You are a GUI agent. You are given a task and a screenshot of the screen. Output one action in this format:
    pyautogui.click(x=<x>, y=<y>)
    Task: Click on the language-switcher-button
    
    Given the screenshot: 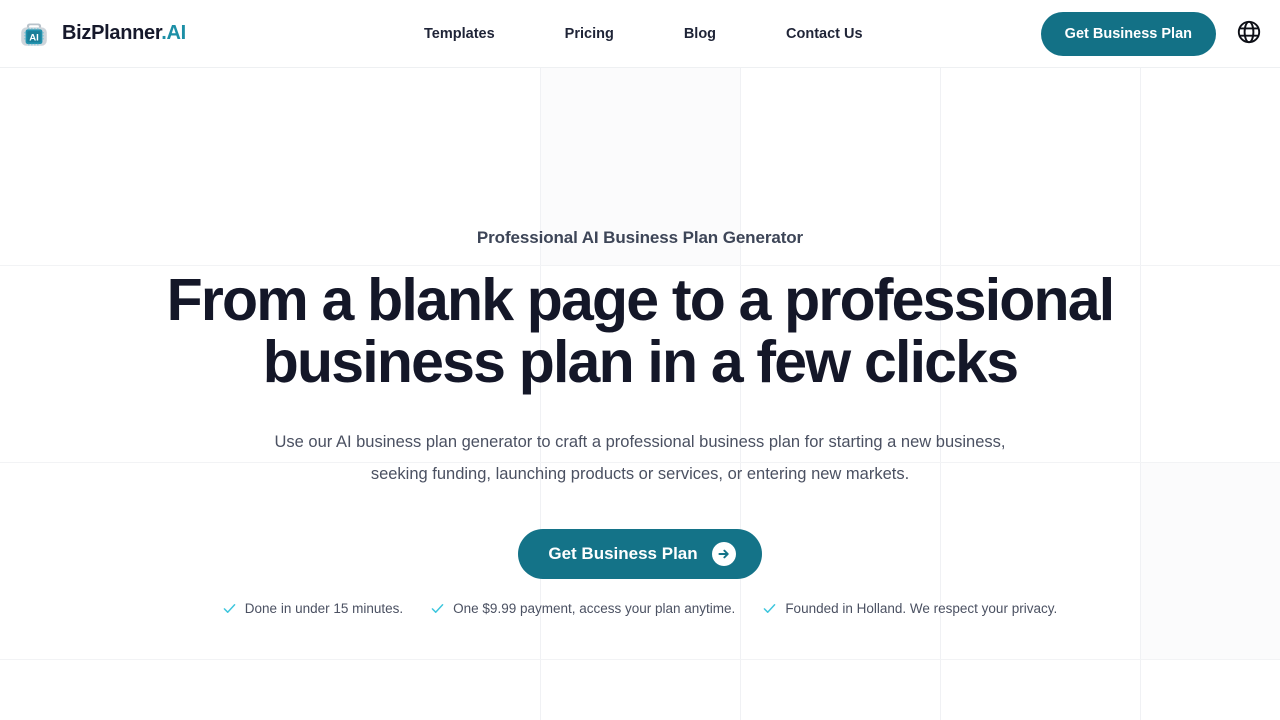 What is the action you would take?
    pyautogui.click(x=1249, y=34)
    